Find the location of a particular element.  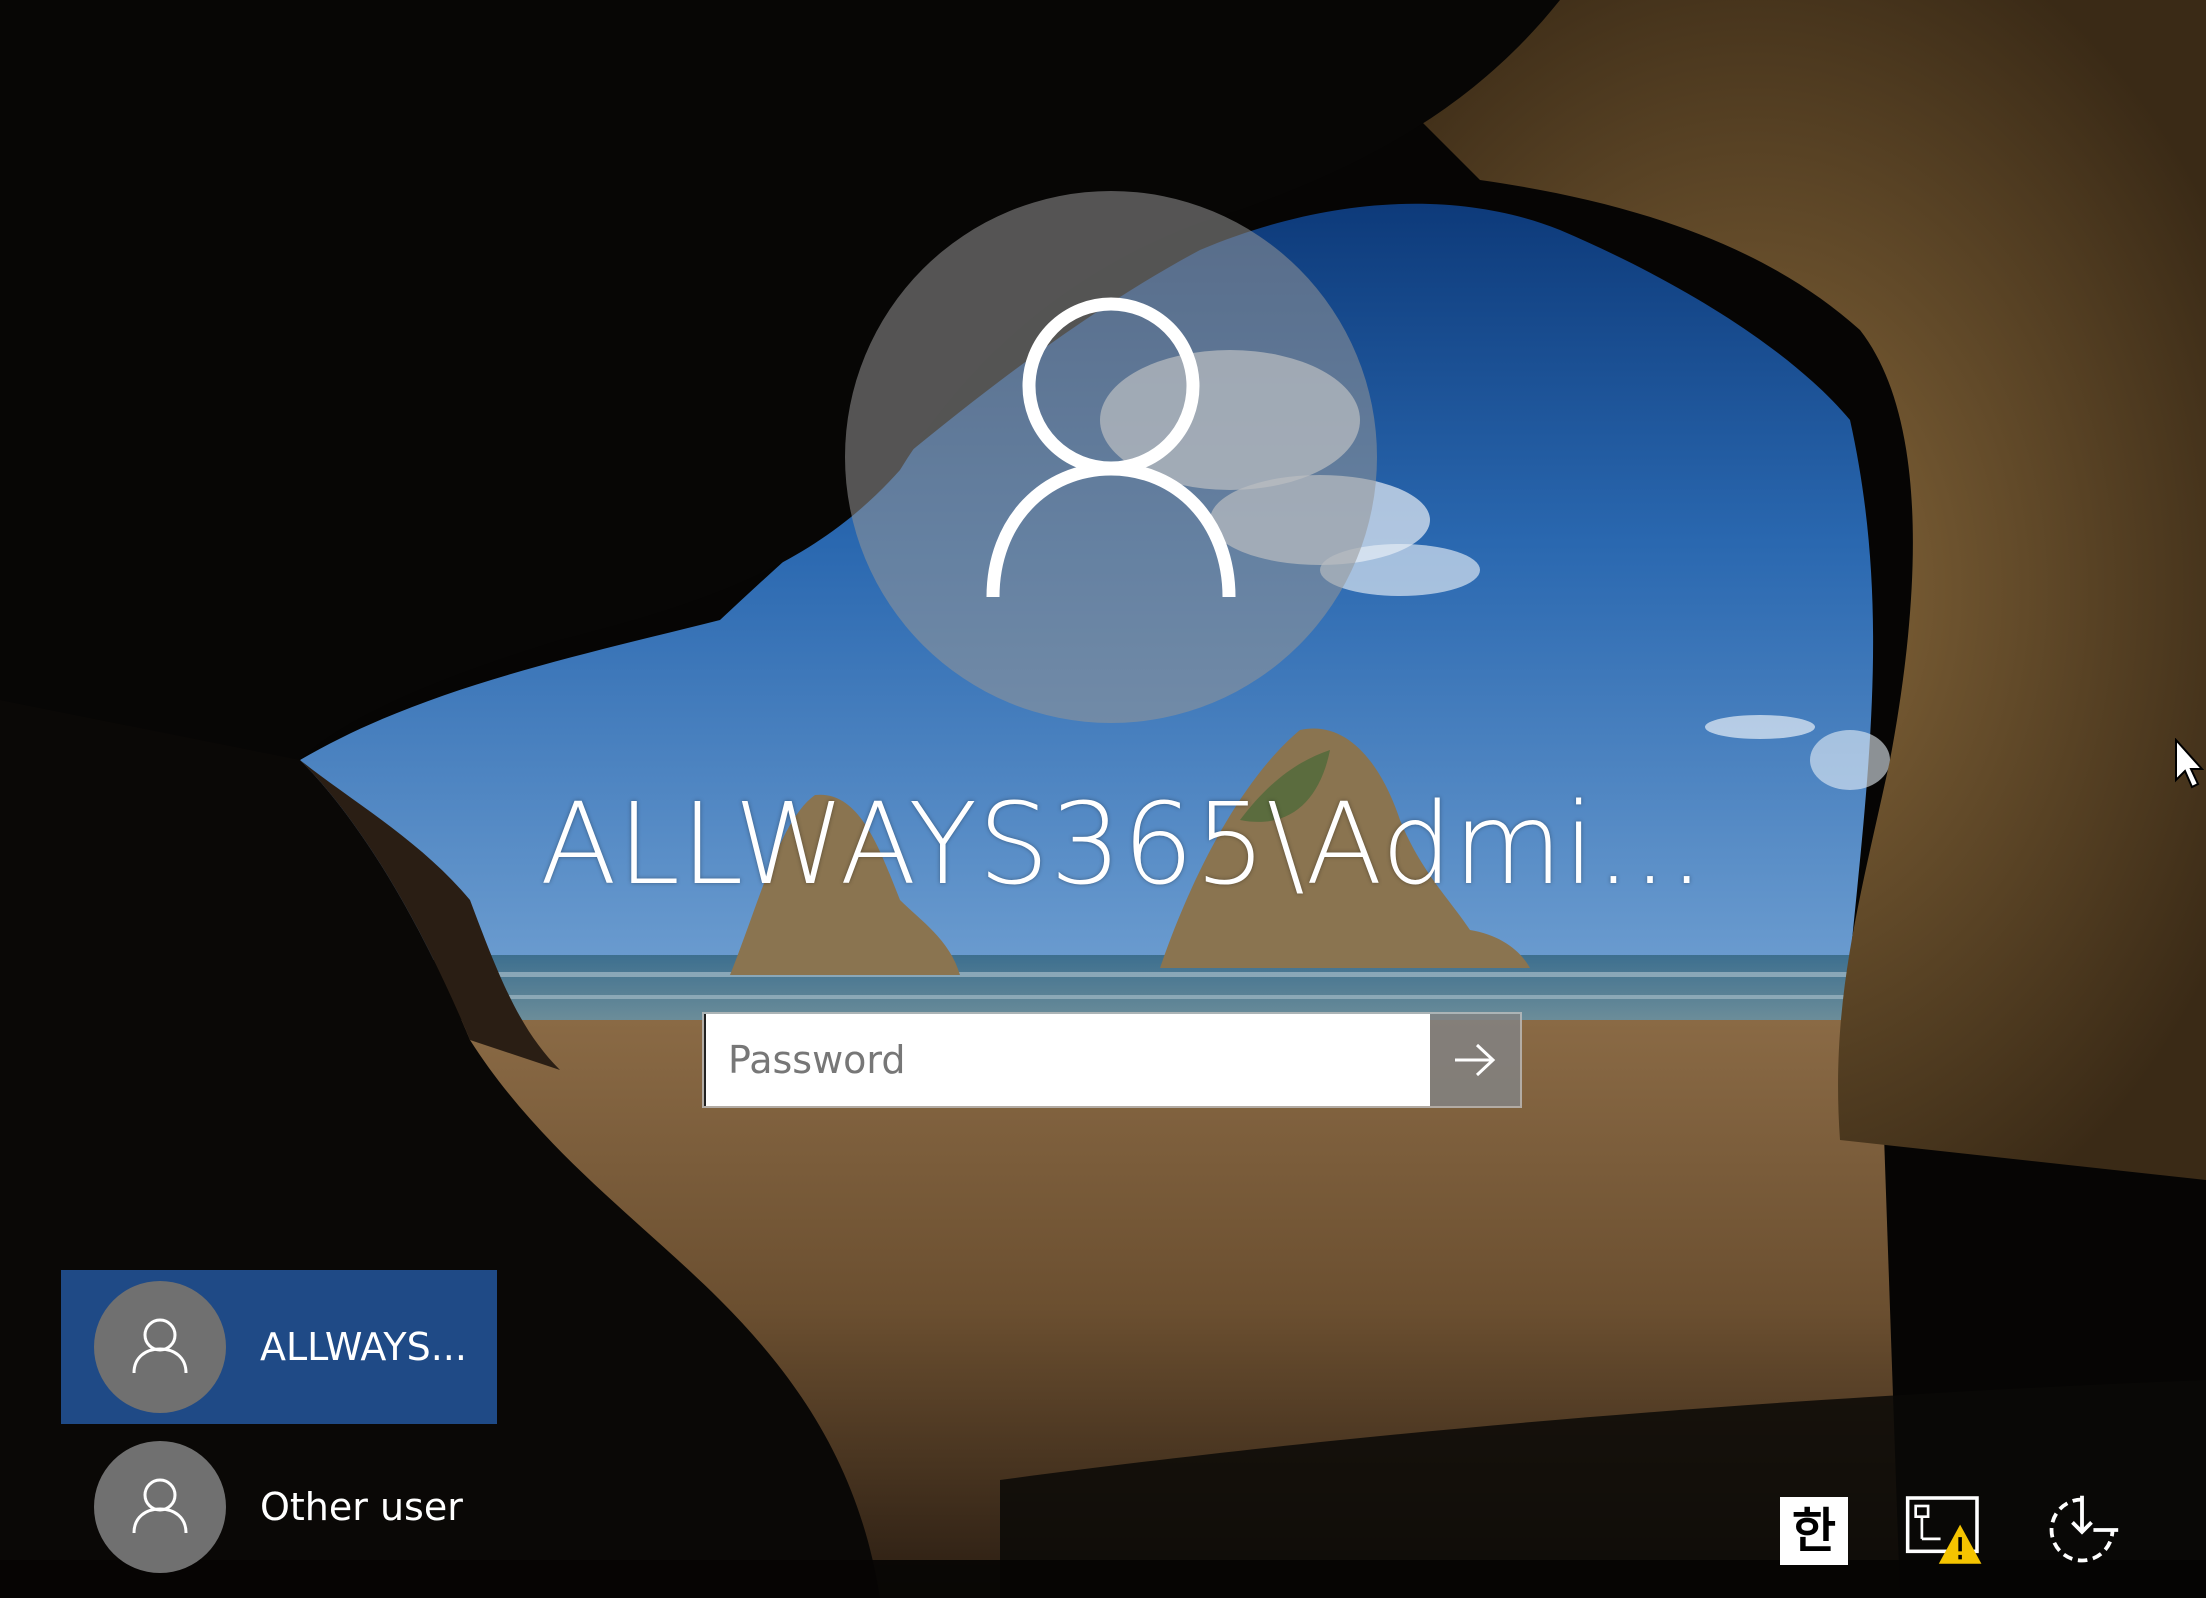

user-list-item-other-user: Other user is located at coordinates (279, 1507).